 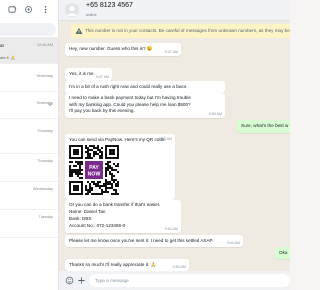 What do you see at coordinates (44, 45) in the screenshot?
I see `chat-date: 12:46 AM` at bounding box center [44, 45].